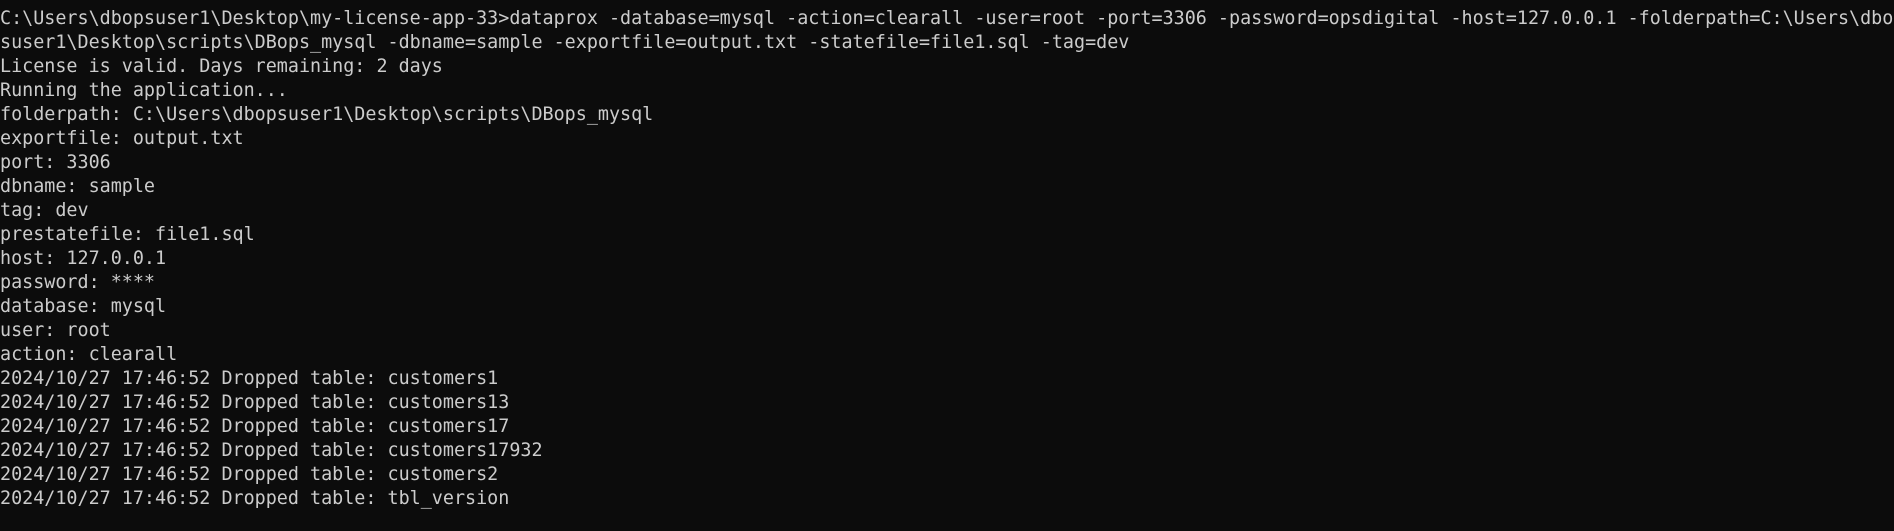  What do you see at coordinates (55, 330) in the screenshot?
I see `user-line: user: root` at bounding box center [55, 330].